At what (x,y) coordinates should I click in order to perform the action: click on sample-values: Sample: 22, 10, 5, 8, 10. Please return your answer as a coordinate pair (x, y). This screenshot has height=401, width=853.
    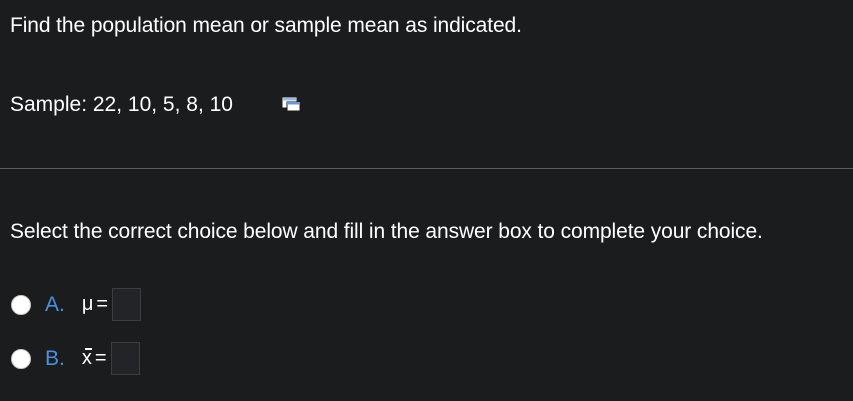
    Looking at the image, I should click on (121, 104).